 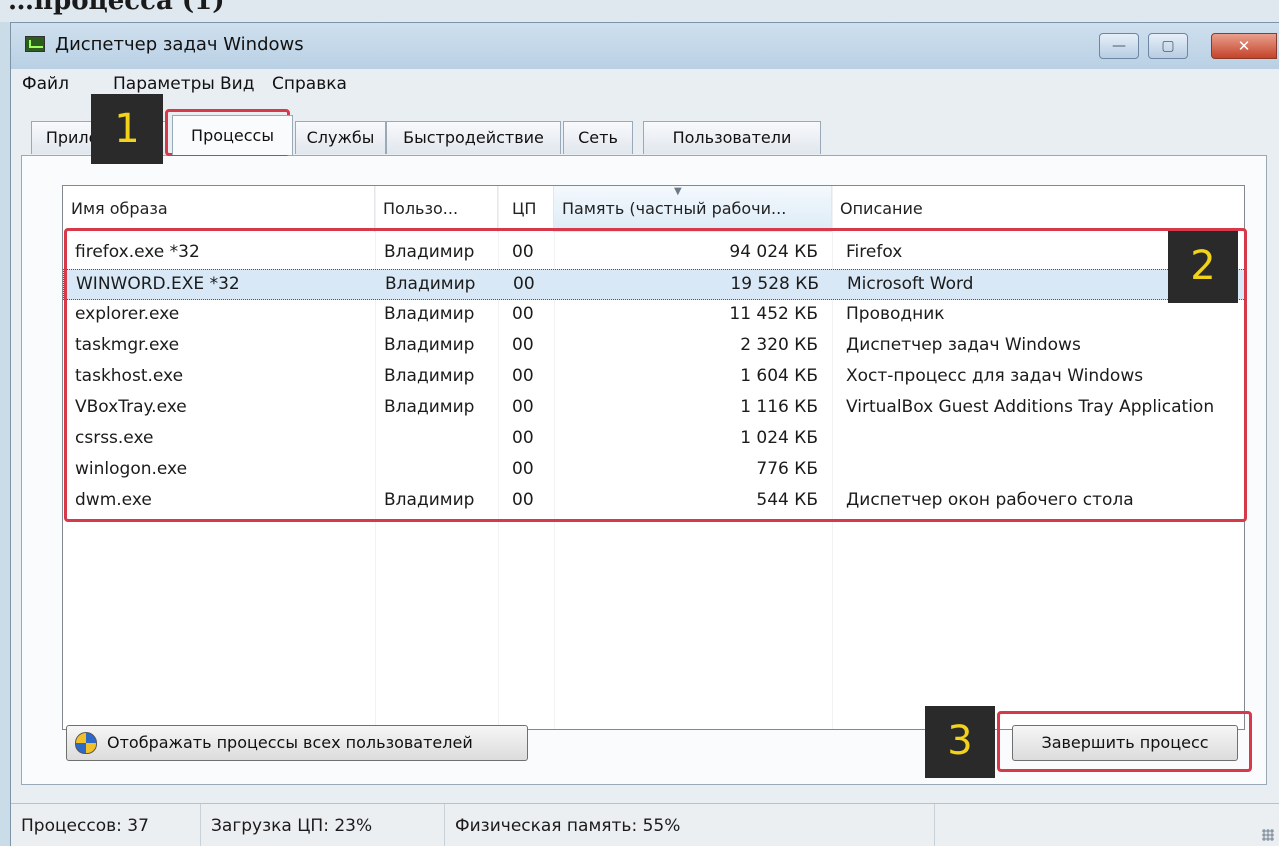 What do you see at coordinates (113, 500) in the screenshot?
I see `process-name: dwm.exe` at bounding box center [113, 500].